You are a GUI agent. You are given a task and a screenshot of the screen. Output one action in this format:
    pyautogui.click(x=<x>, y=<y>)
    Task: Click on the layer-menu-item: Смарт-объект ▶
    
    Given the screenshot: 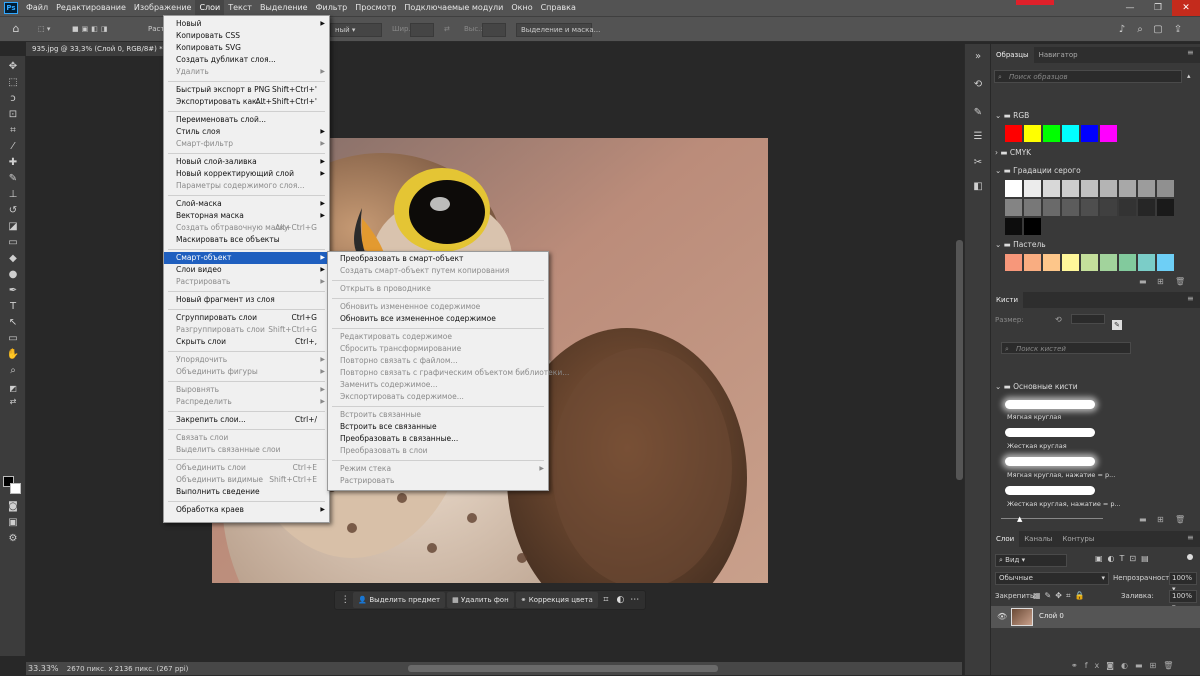 What is the action you would take?
    pyautogui.click(x=246, y=258)
    